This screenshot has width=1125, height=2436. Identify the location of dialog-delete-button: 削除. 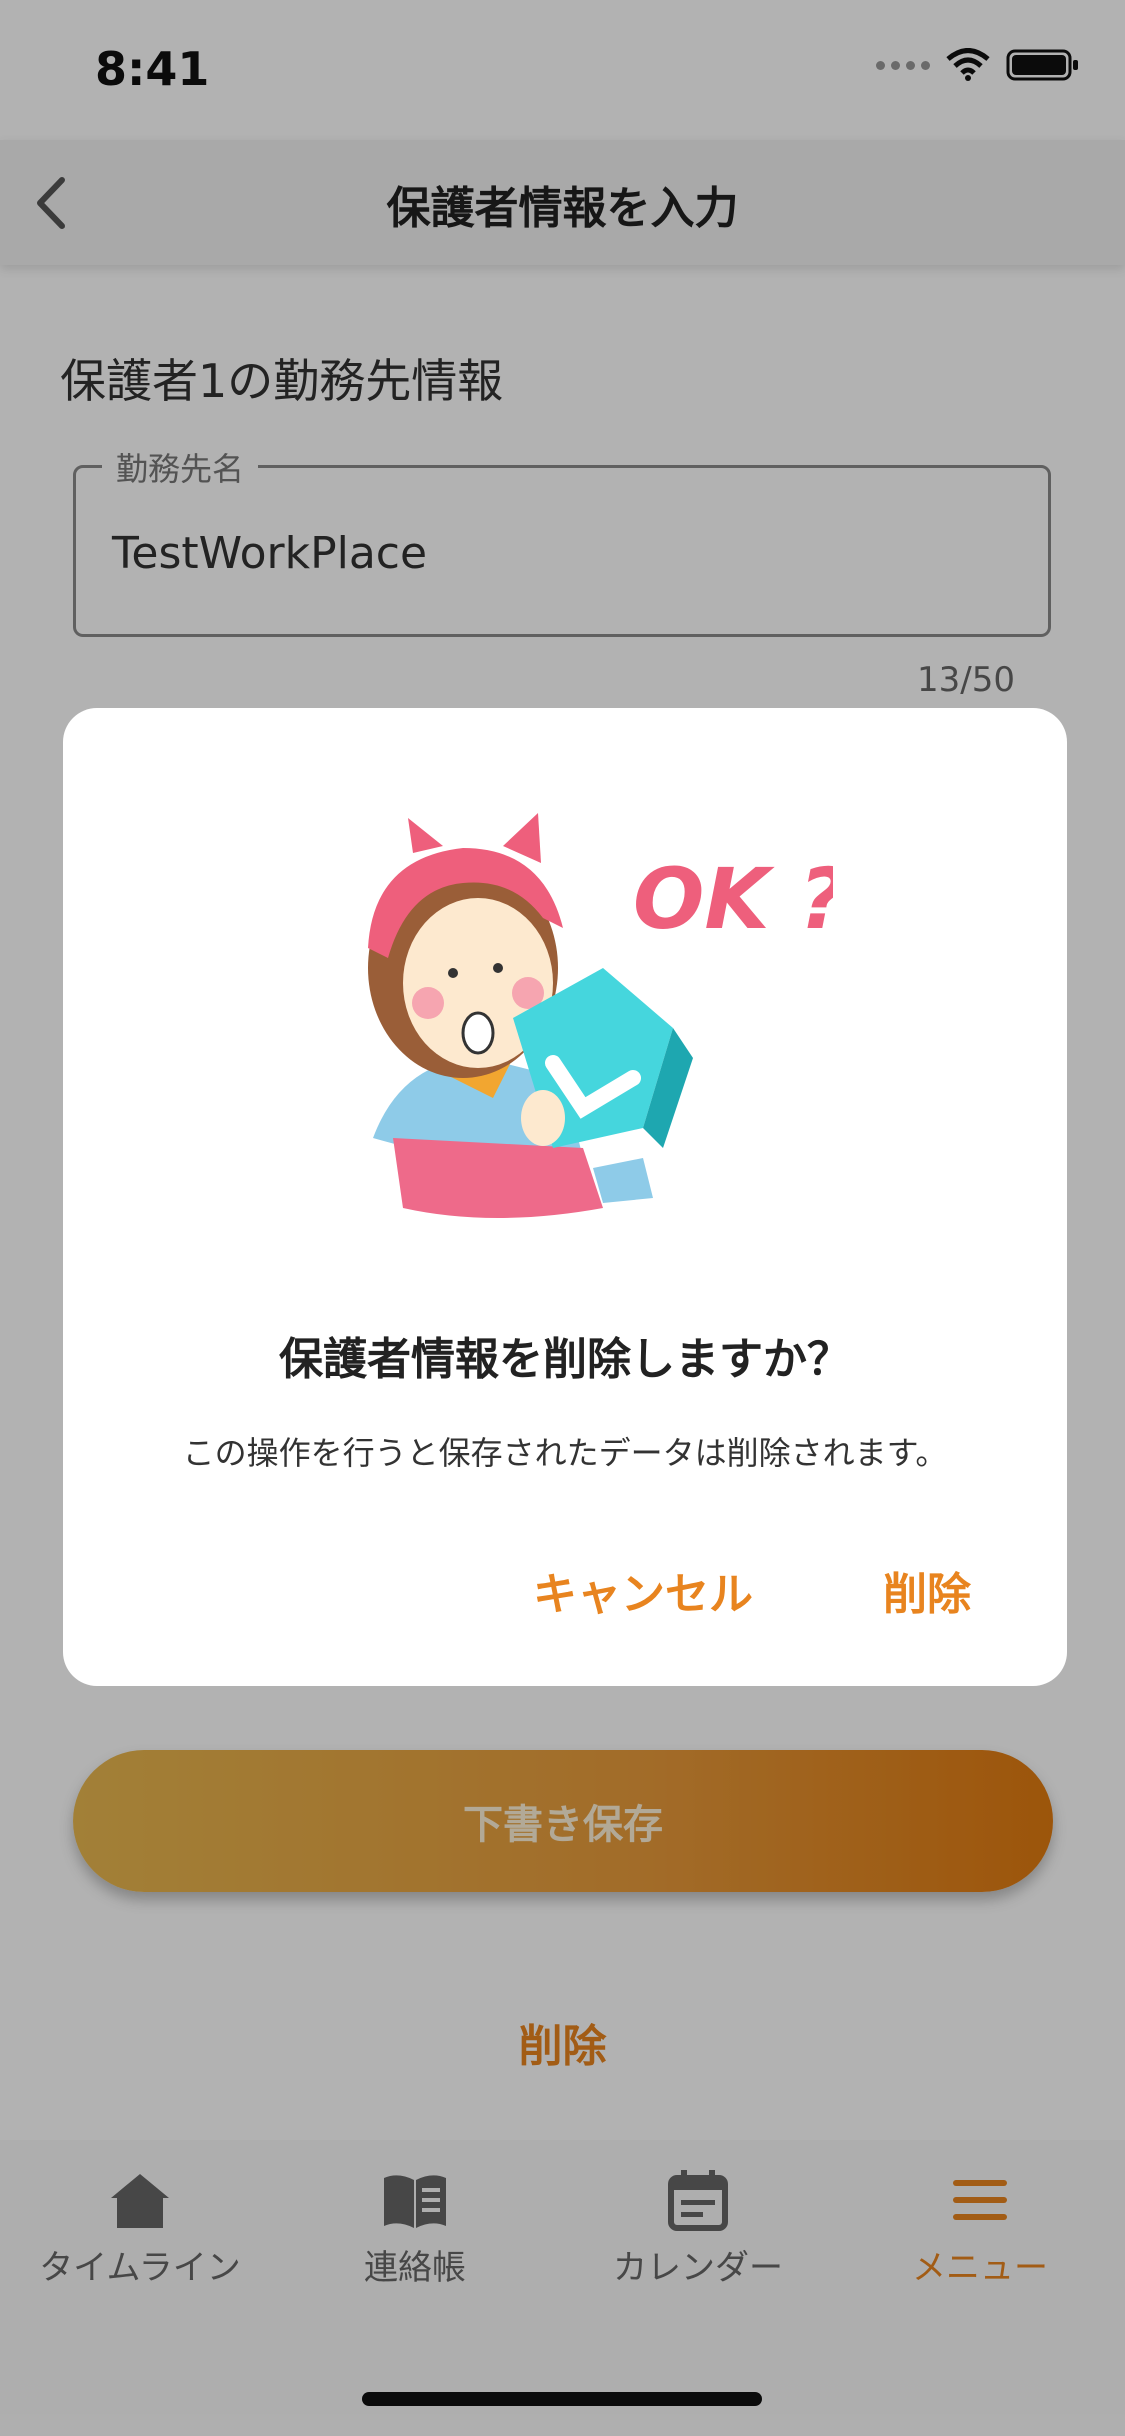
(927, 1590).